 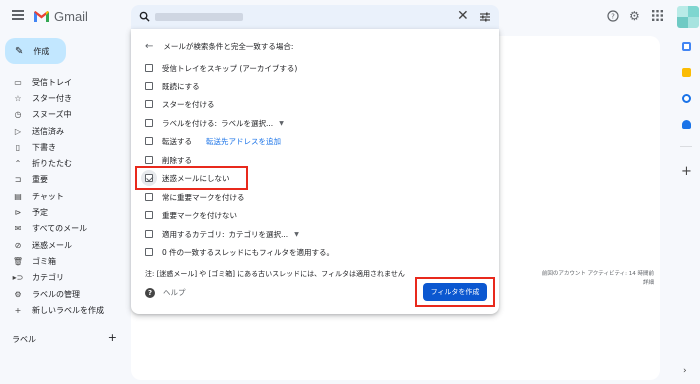 I want to click on compose-button: ✎ 作成, so click(x=35, y=51).